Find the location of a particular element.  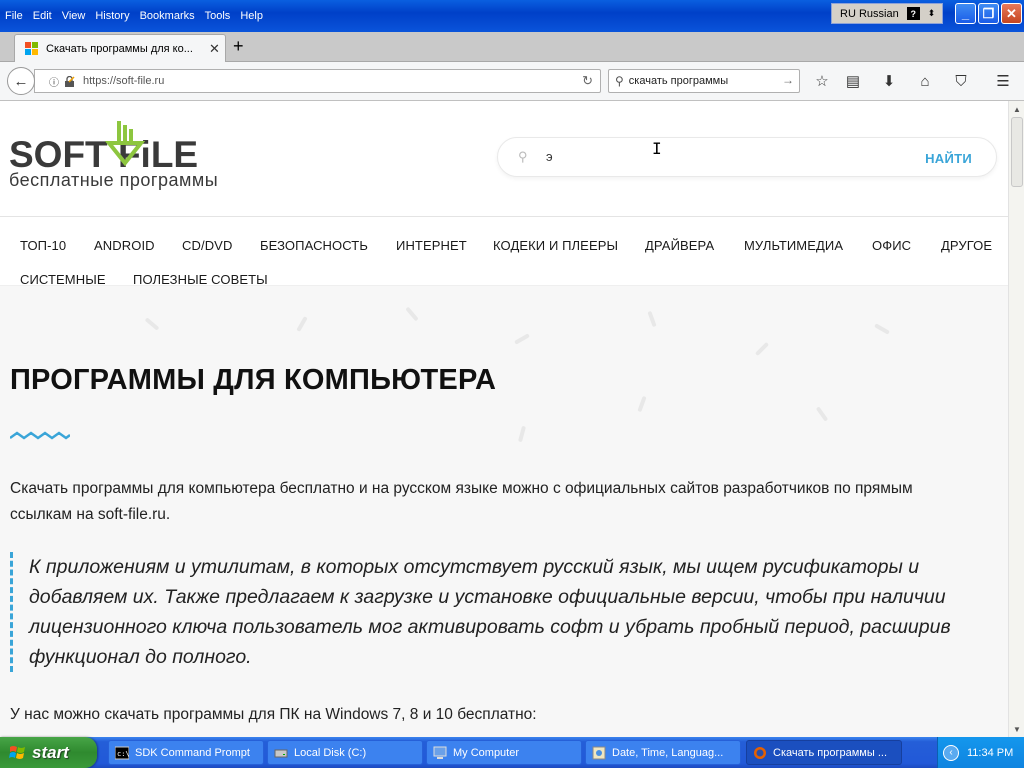

language-bar-restore-icon: ⬍ is located at coordinates (932, 13).